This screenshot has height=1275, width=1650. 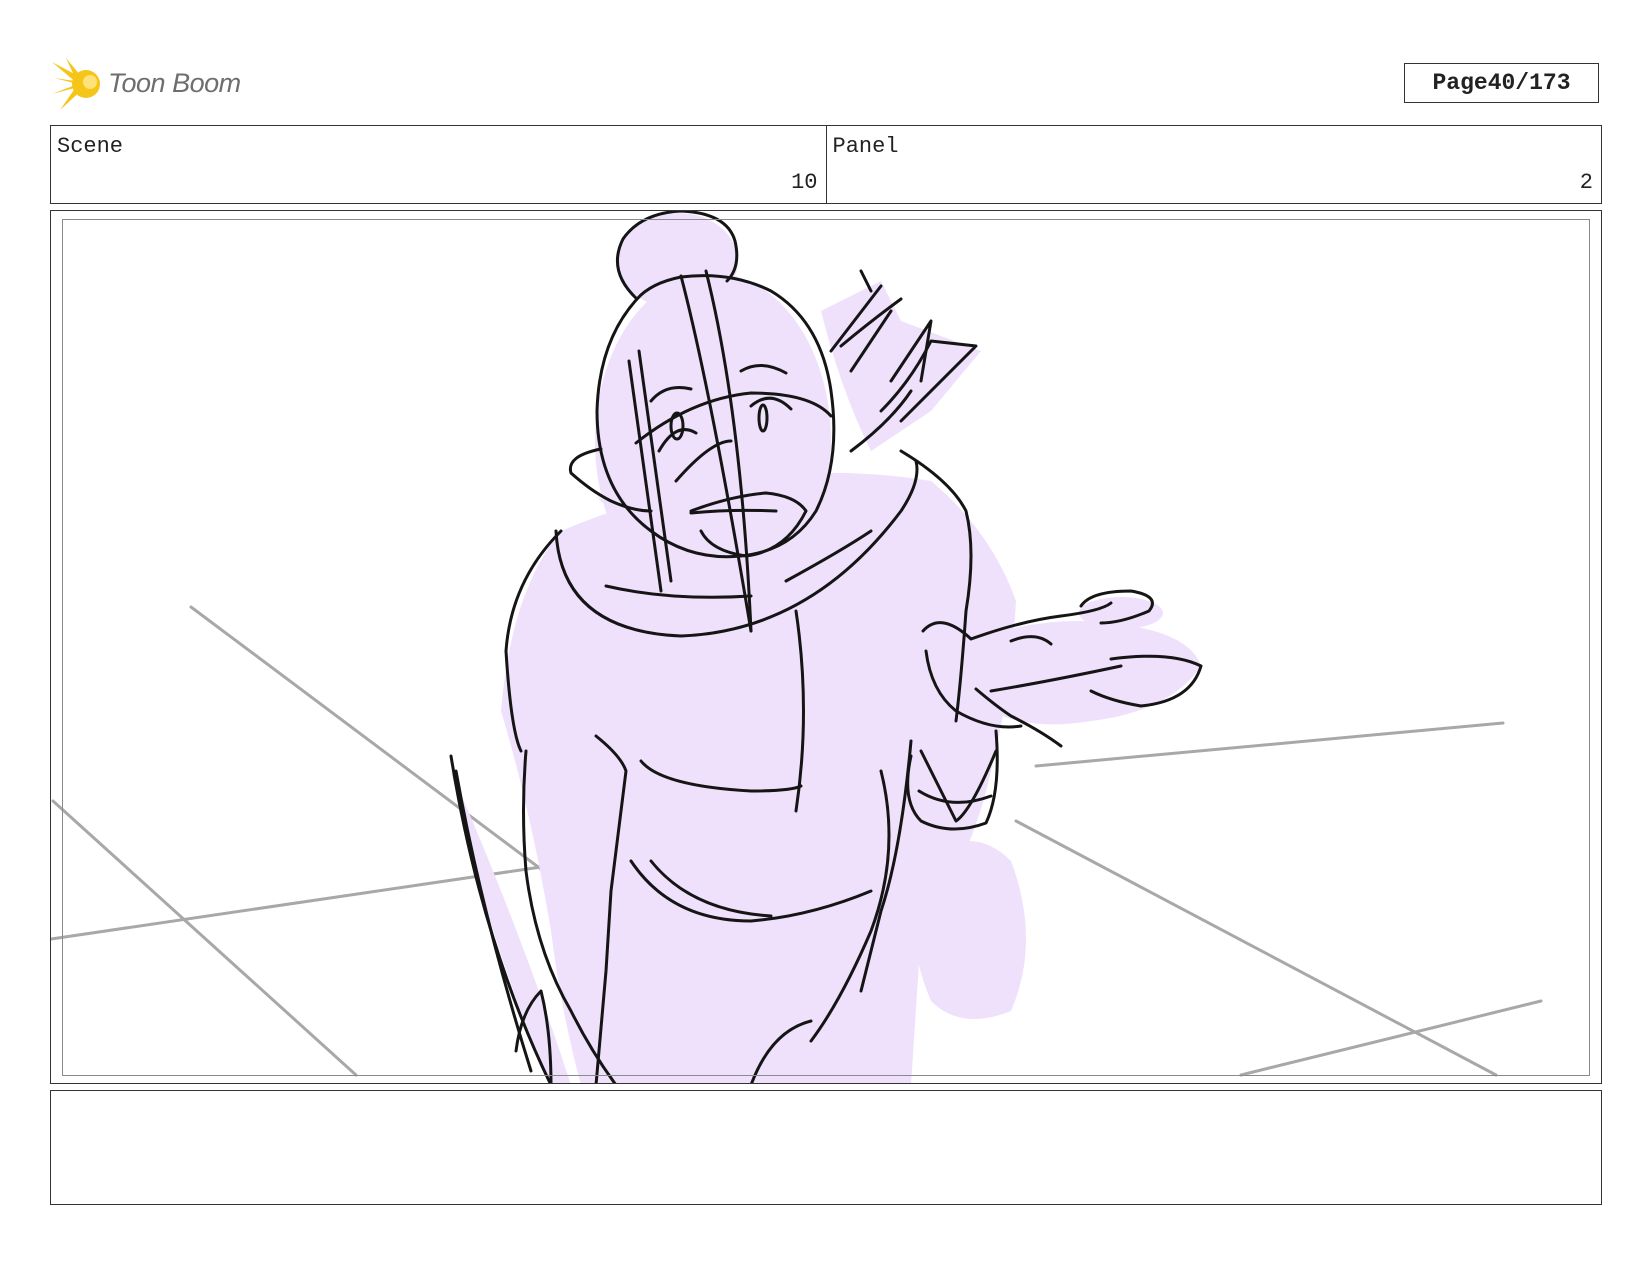 I want to click on toon-boom-logo: Toon Boom, so click(x=157, y=84).